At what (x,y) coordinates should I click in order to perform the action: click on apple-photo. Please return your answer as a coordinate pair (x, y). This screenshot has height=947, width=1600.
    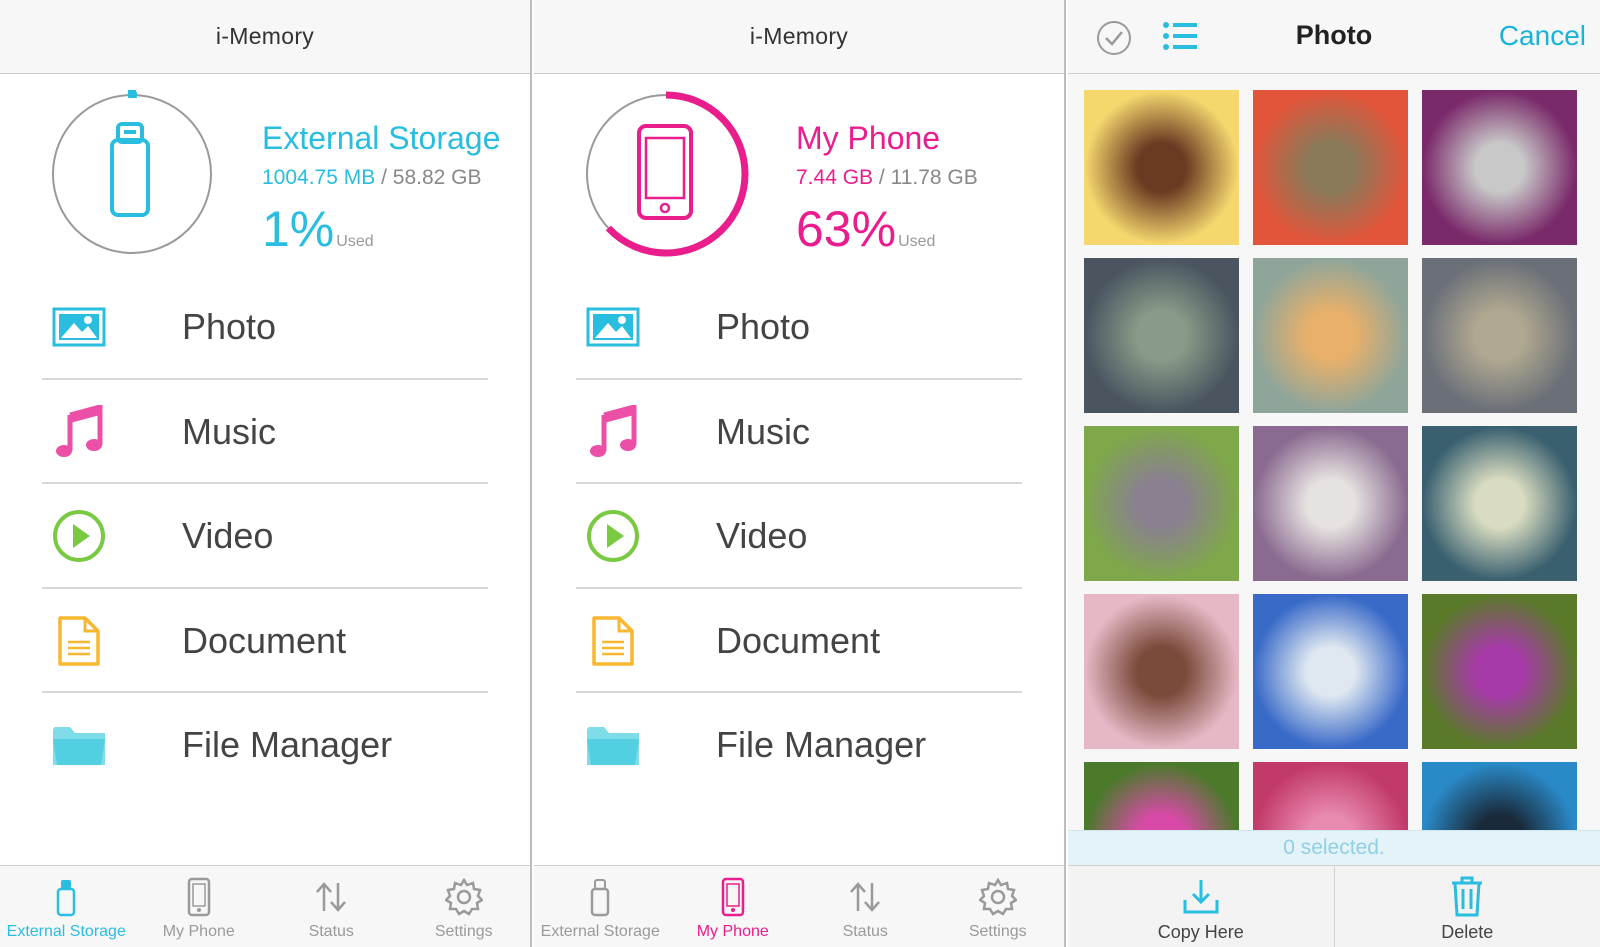
    Looking at the image, I should click on (1330, 167).